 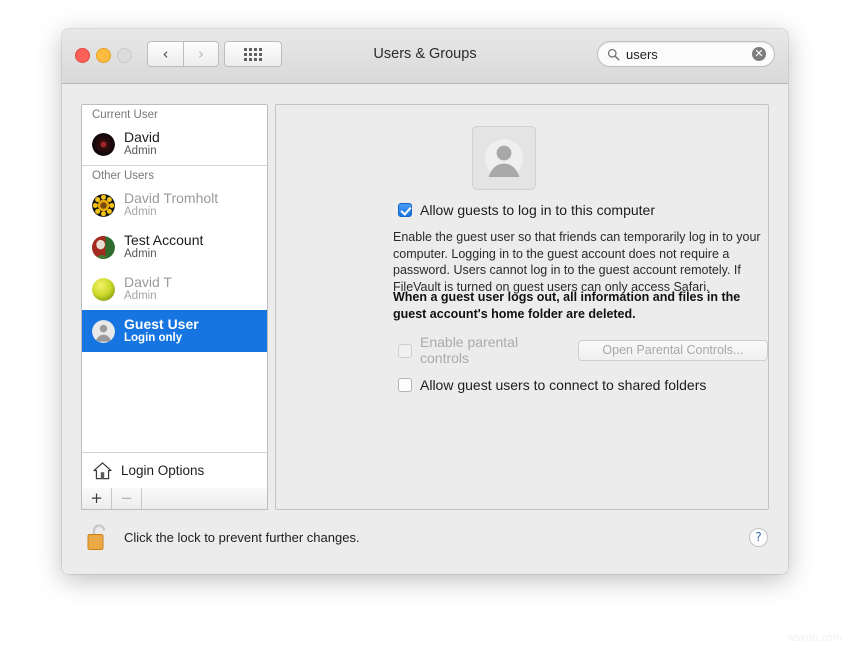 What do you see at coordinates (174, 144) in the screenshot?
I see `user-row-david: David Admin` at bounding box center [174, 144].